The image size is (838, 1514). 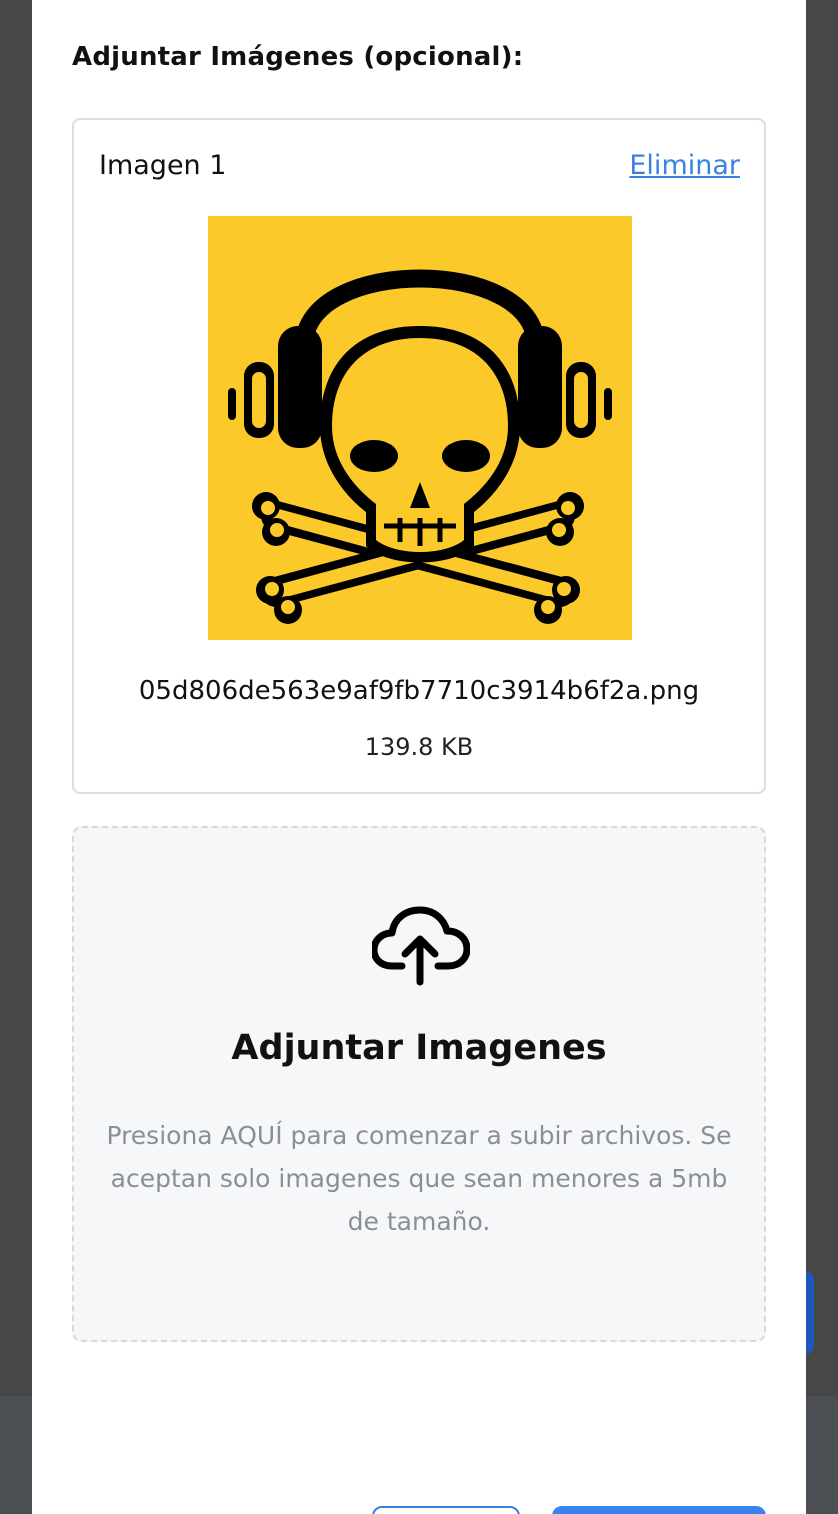 What do you see at coordinates (419, 747) in the screenshot?
I see `image-filesize: 139.8 KB` at bounding box center [419, 747].